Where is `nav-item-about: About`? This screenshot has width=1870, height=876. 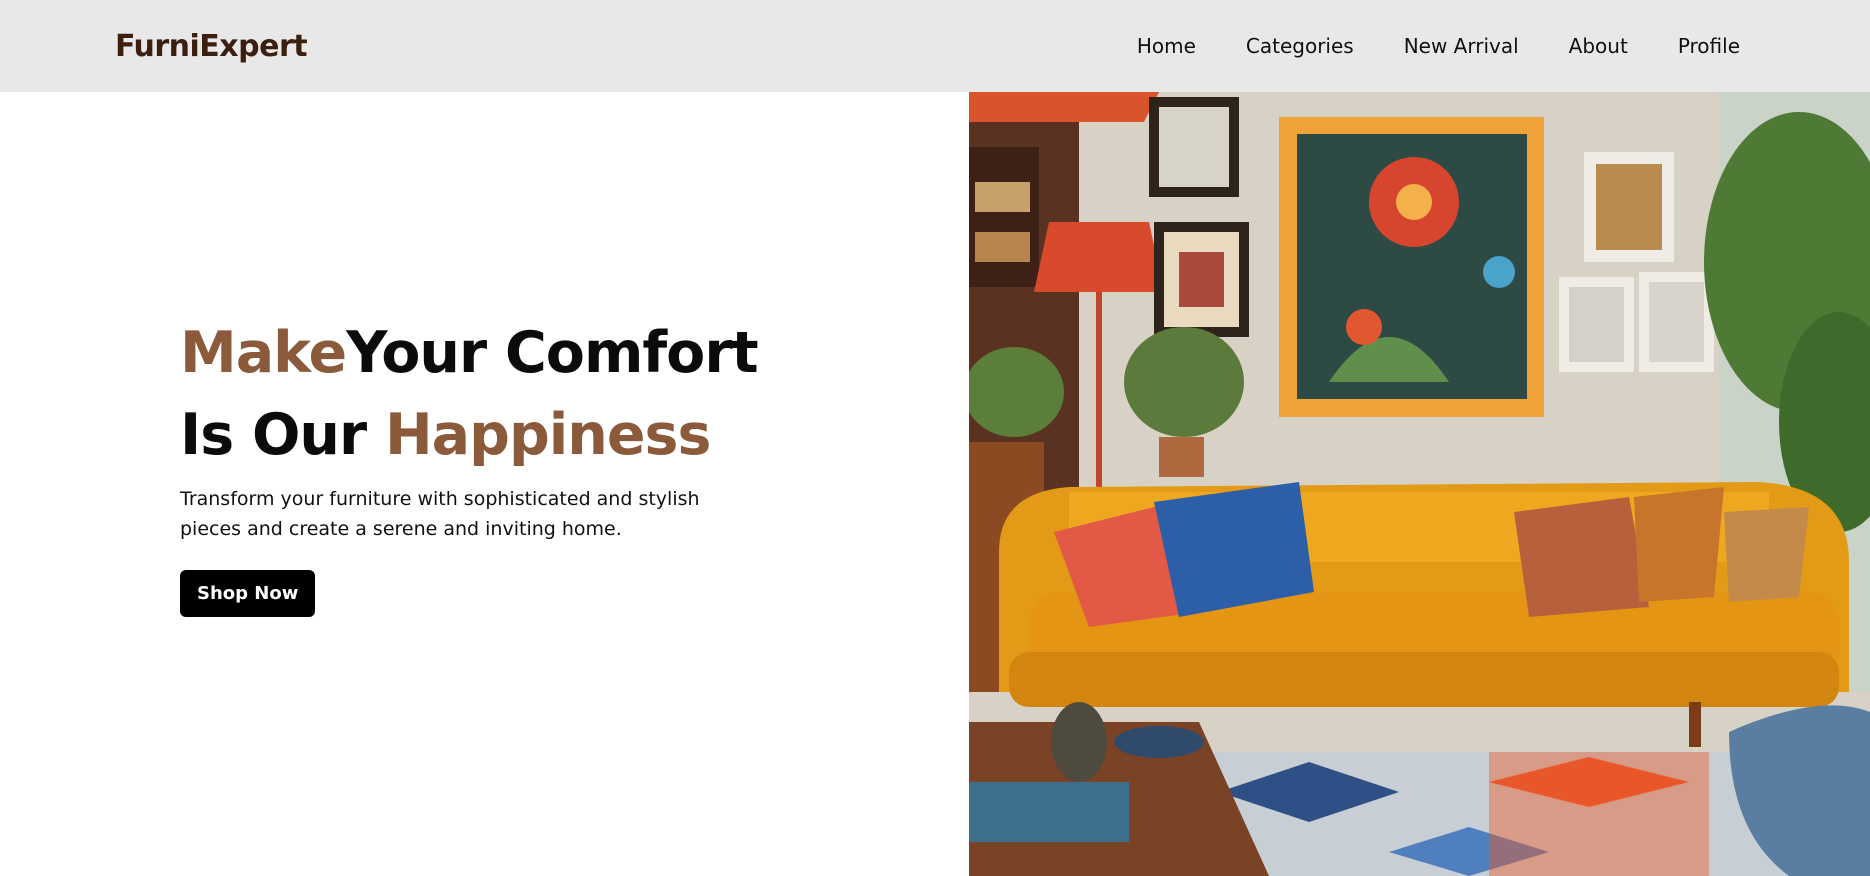
nav-item-about: About is located at coordinates (1598, 46).